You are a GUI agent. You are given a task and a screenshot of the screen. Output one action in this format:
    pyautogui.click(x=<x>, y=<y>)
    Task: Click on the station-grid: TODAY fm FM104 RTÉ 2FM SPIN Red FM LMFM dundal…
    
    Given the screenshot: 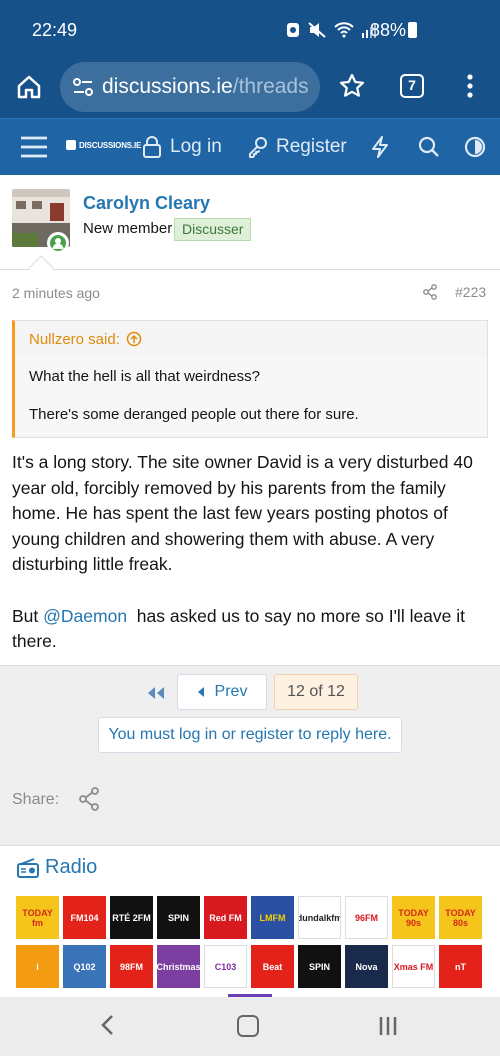 What is the action you would take?
    pyautogui.click(x=251, y=942)
    